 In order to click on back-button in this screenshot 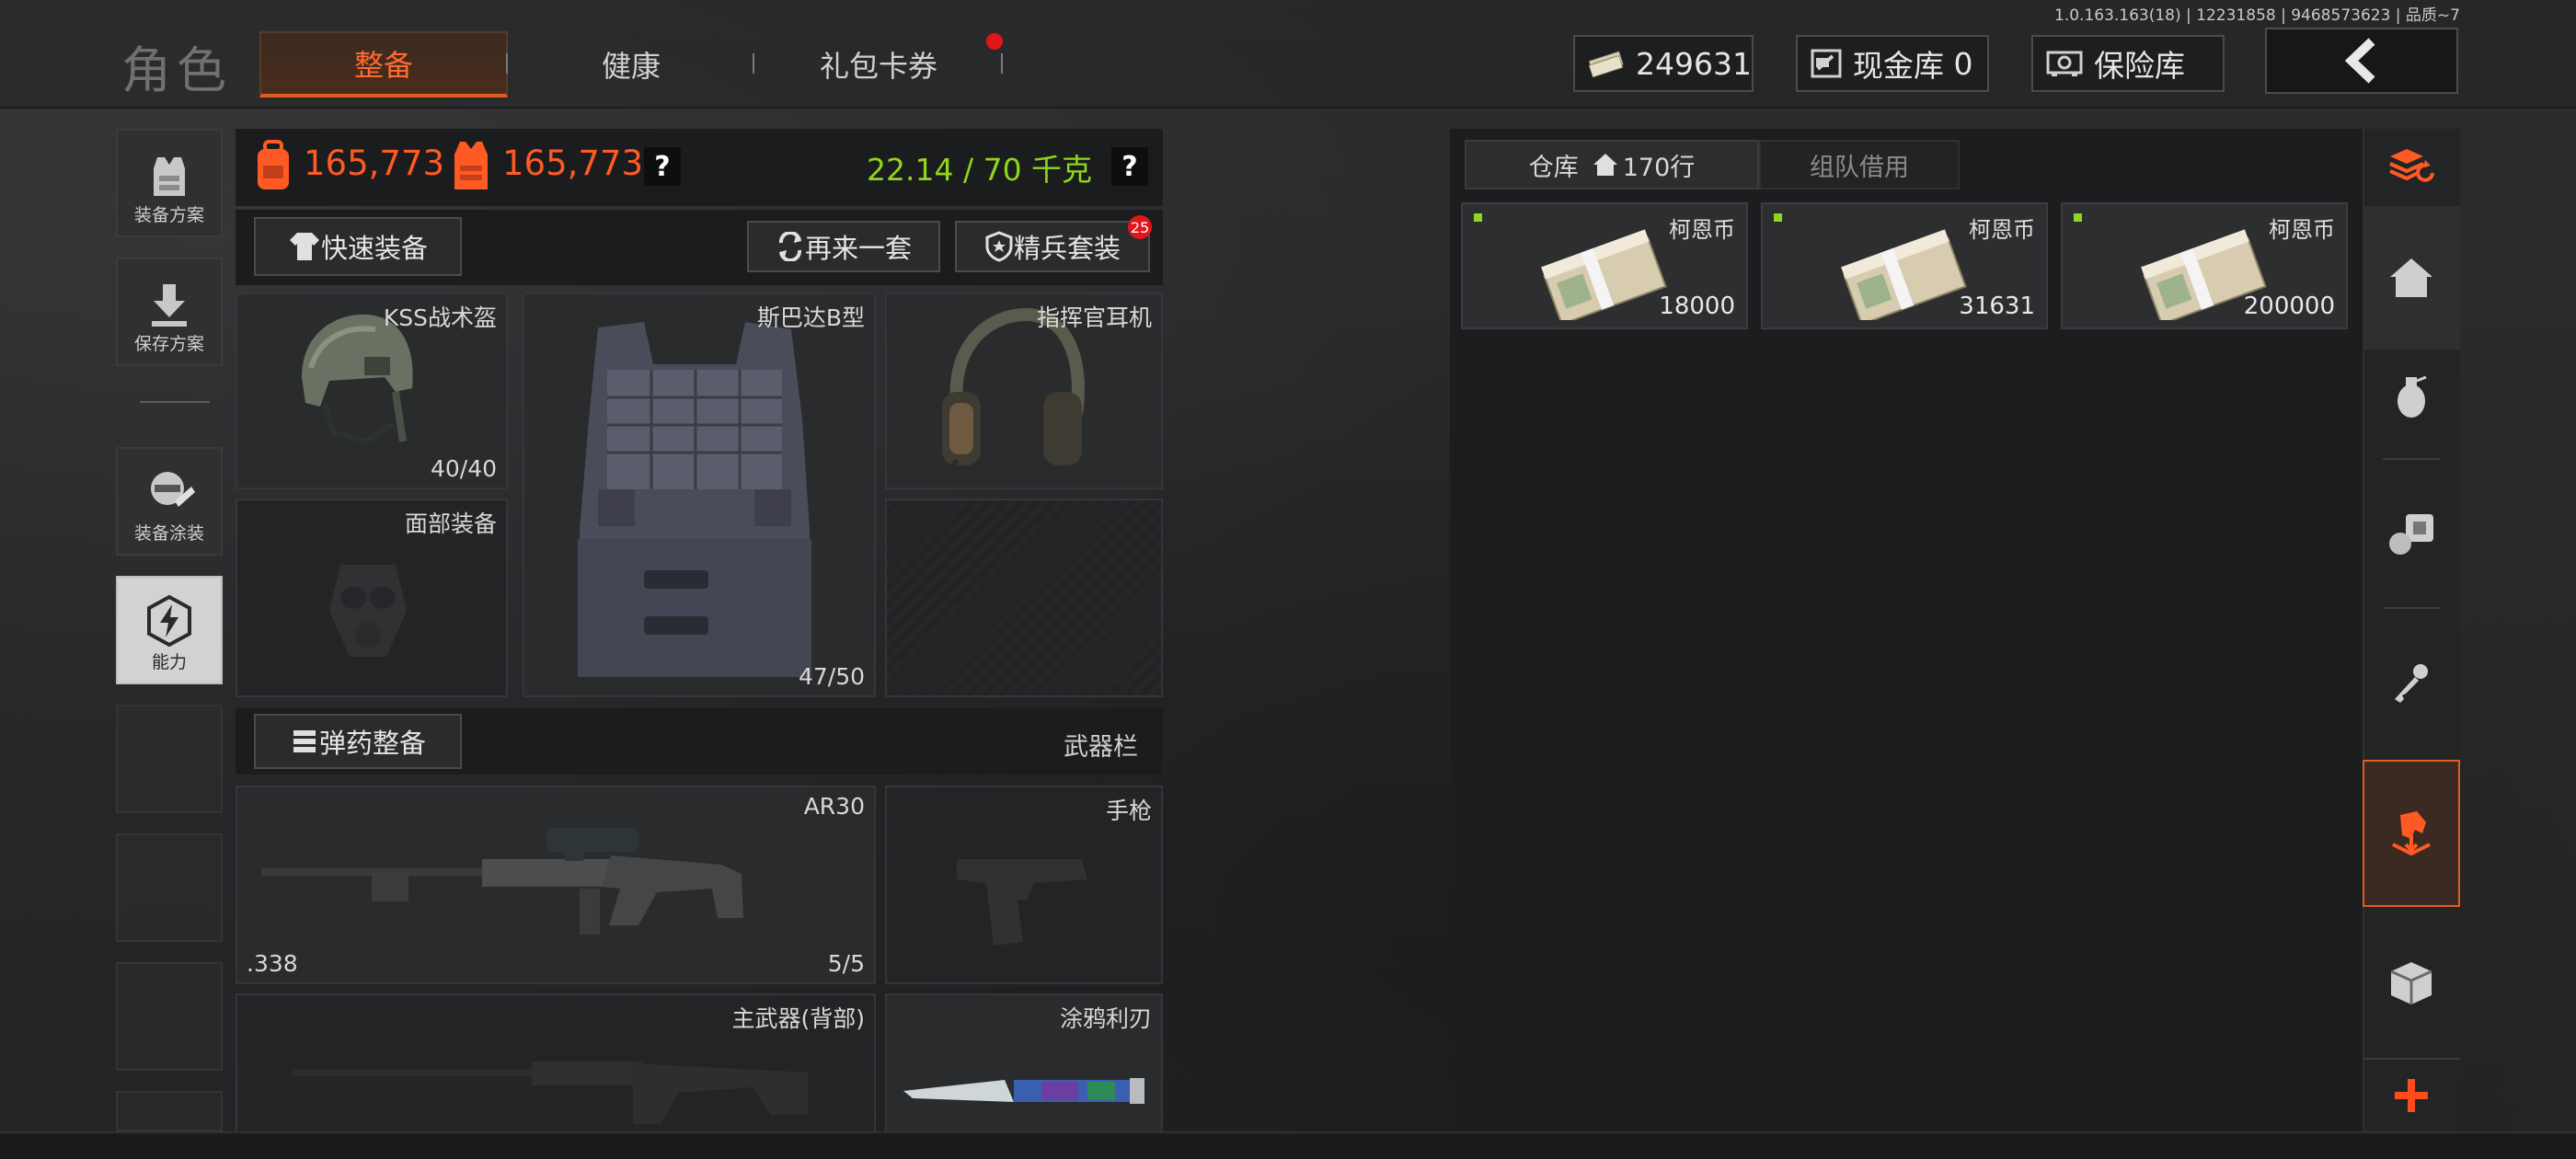, I will do `click(2361, 61)`.